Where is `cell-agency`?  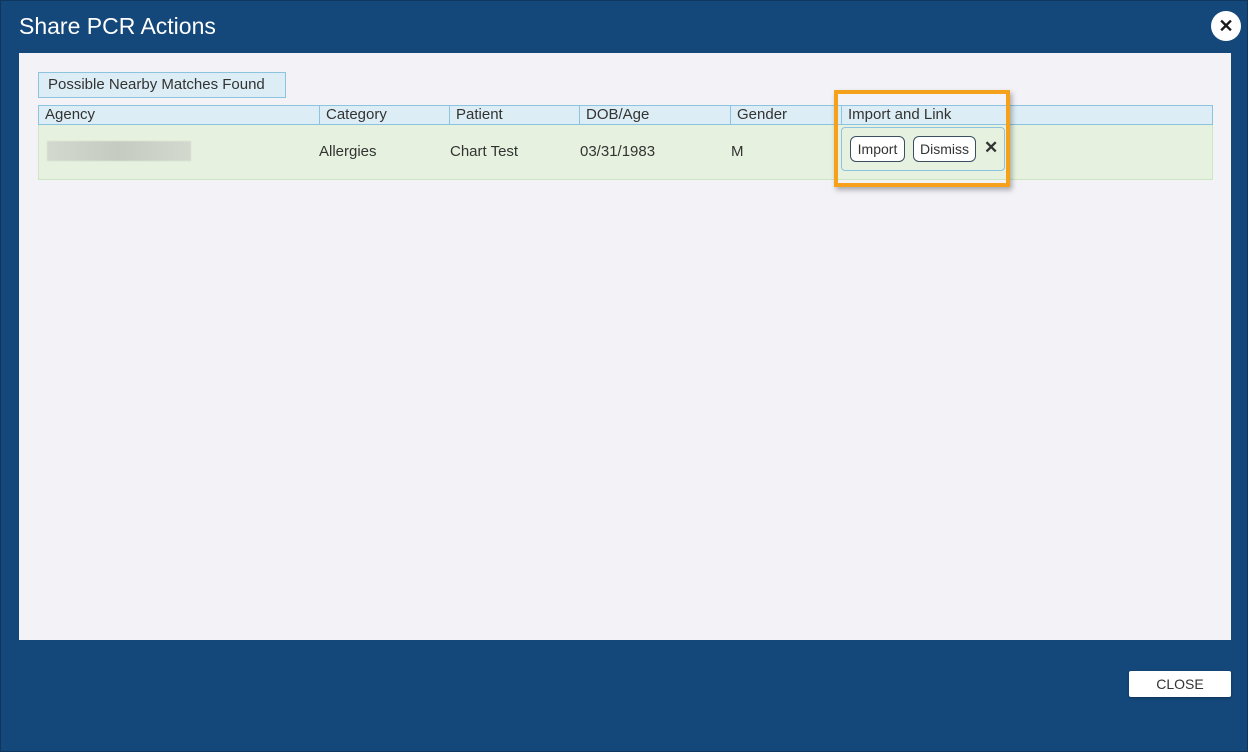 cell-agency is located at coordinates (179, 152).